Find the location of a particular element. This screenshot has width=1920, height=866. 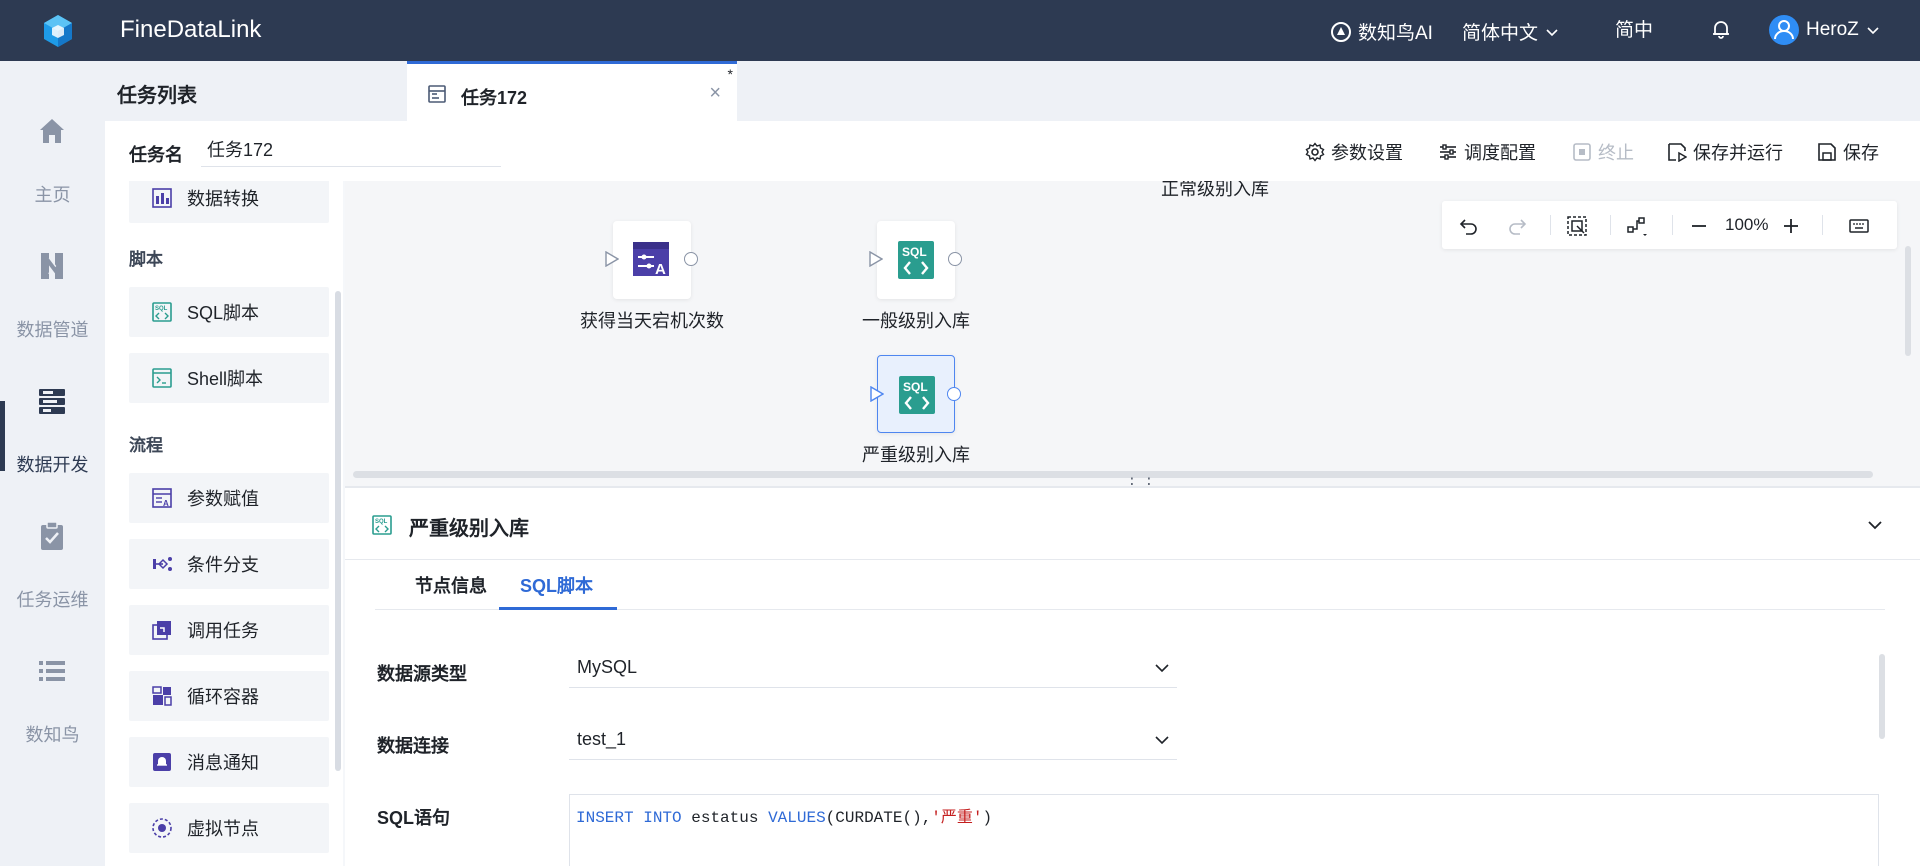

list-icon is located at coordinates (52, 671).